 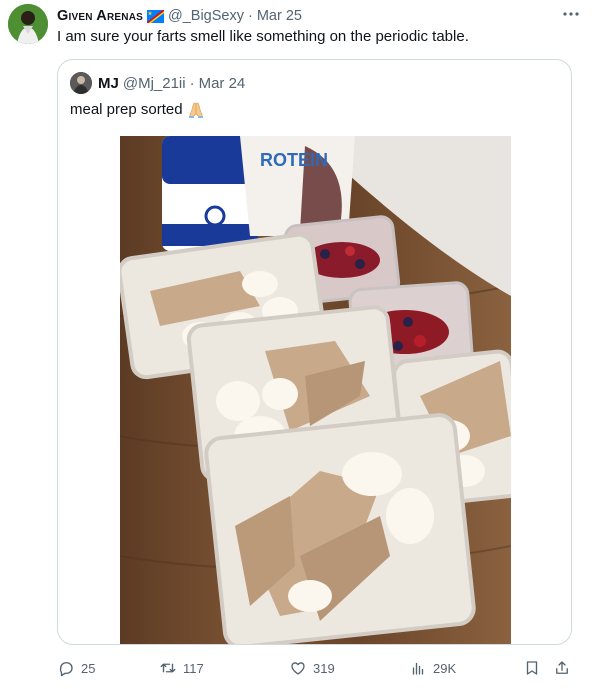 What do you see at coordinates (196, 110) in the screenshot?
I see `praying-hands-icon` at bounding box center [196, 110].